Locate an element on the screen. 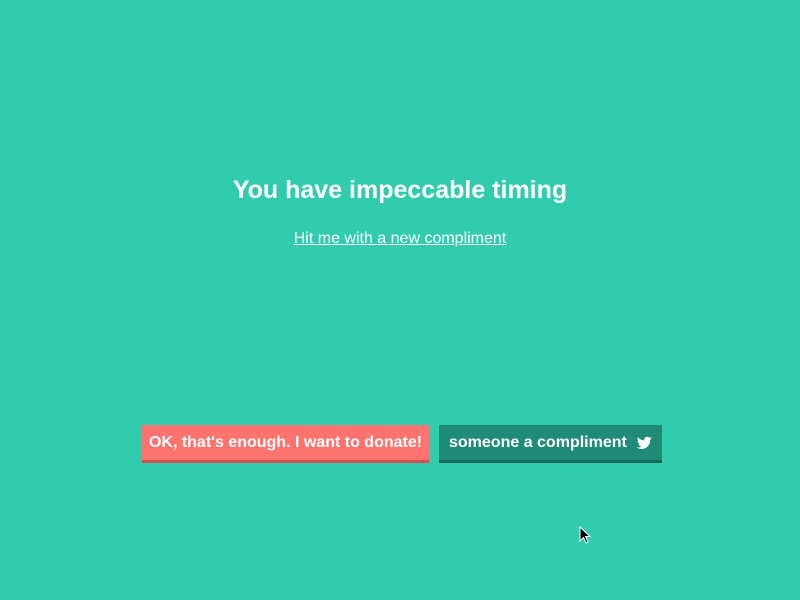 The image size is (800, 600). new-compliment-container: Hit me with a new compliment is located at coordinates (400, 239).